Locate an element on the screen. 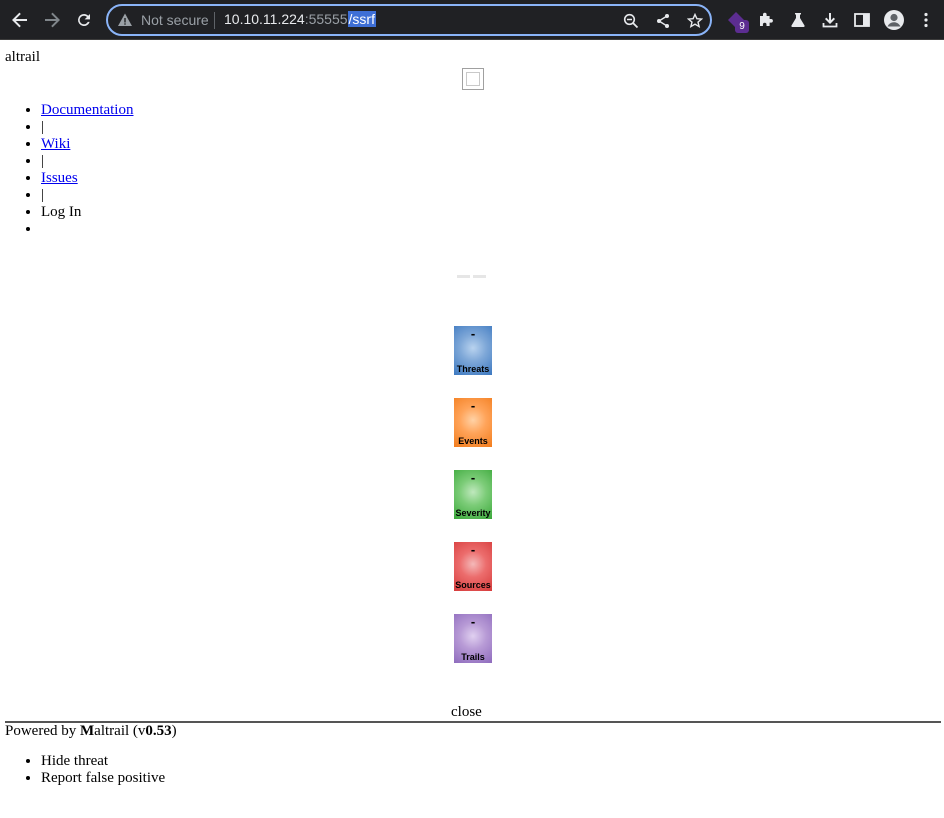 The image size is (944, 818). trails-label: Trails is located at coordinates (473, 657).